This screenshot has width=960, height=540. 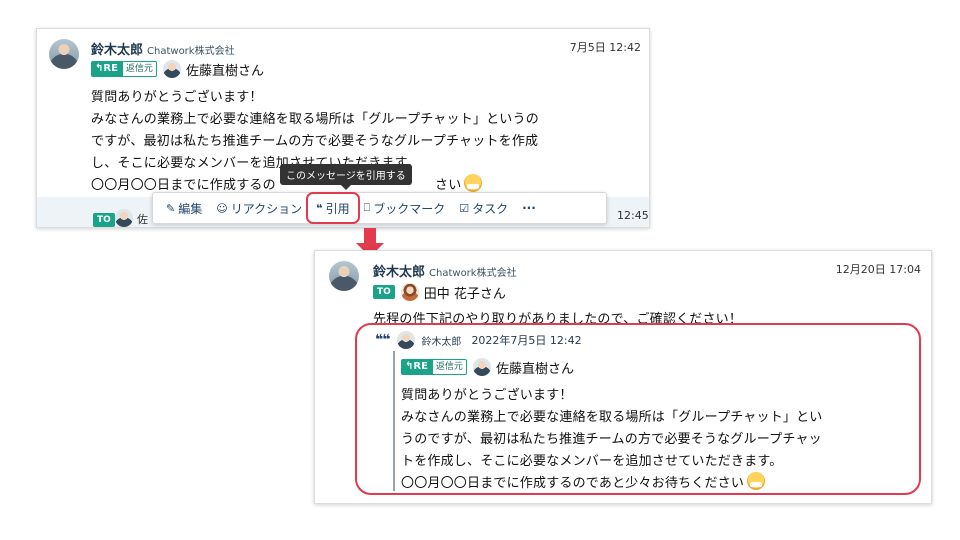 What do you see at coordinates (171, 208) in the screenshot?
I see `pencil-icon: ✎` at bounding box center [171, 208].